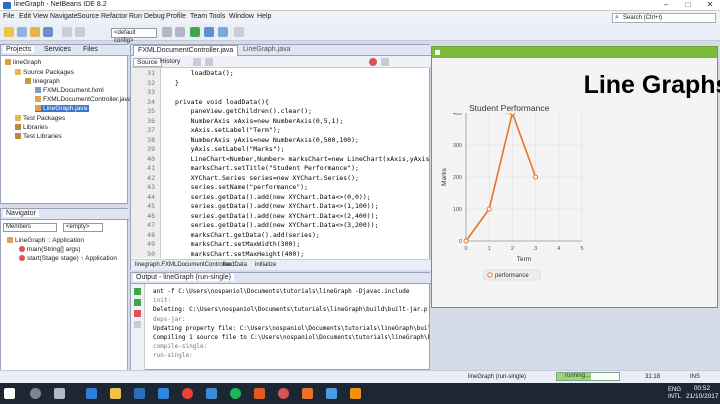 Image resolution: width=720 pixels, height=404 pixels. I want to click on code-line: marksChart.setMaxWidth(300);, so click(238, 244).